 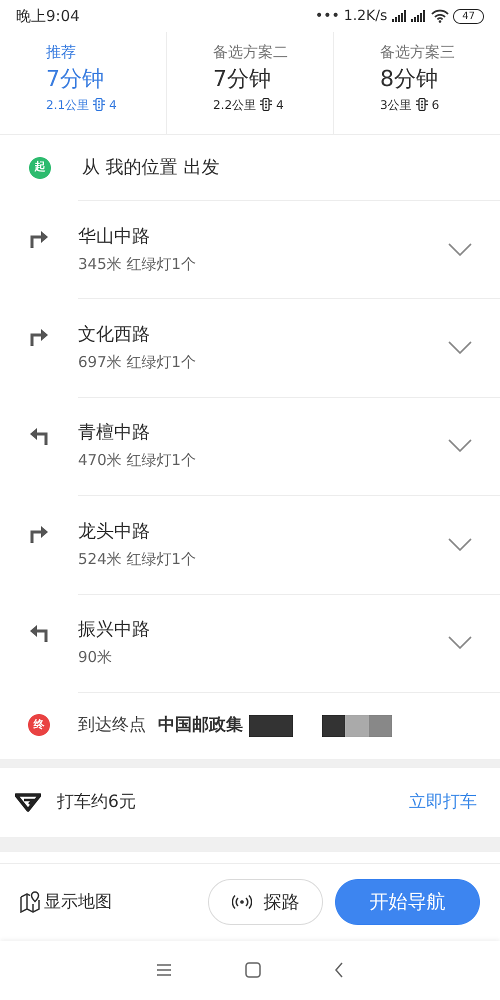 What do you see at coordinates (339, 970) in the screenshot?
I see `back-icon` at bounding box center [339, 970].